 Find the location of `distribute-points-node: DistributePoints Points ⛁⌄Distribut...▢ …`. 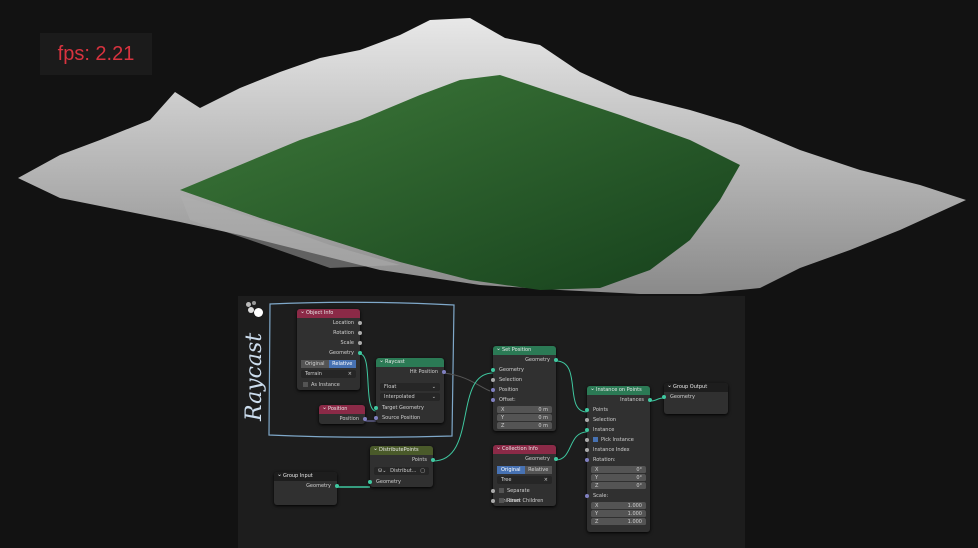

distribute-points-node: DistributePoints Points ⛁⌄Distribut...▢ … is located at coordinates (401, 465).